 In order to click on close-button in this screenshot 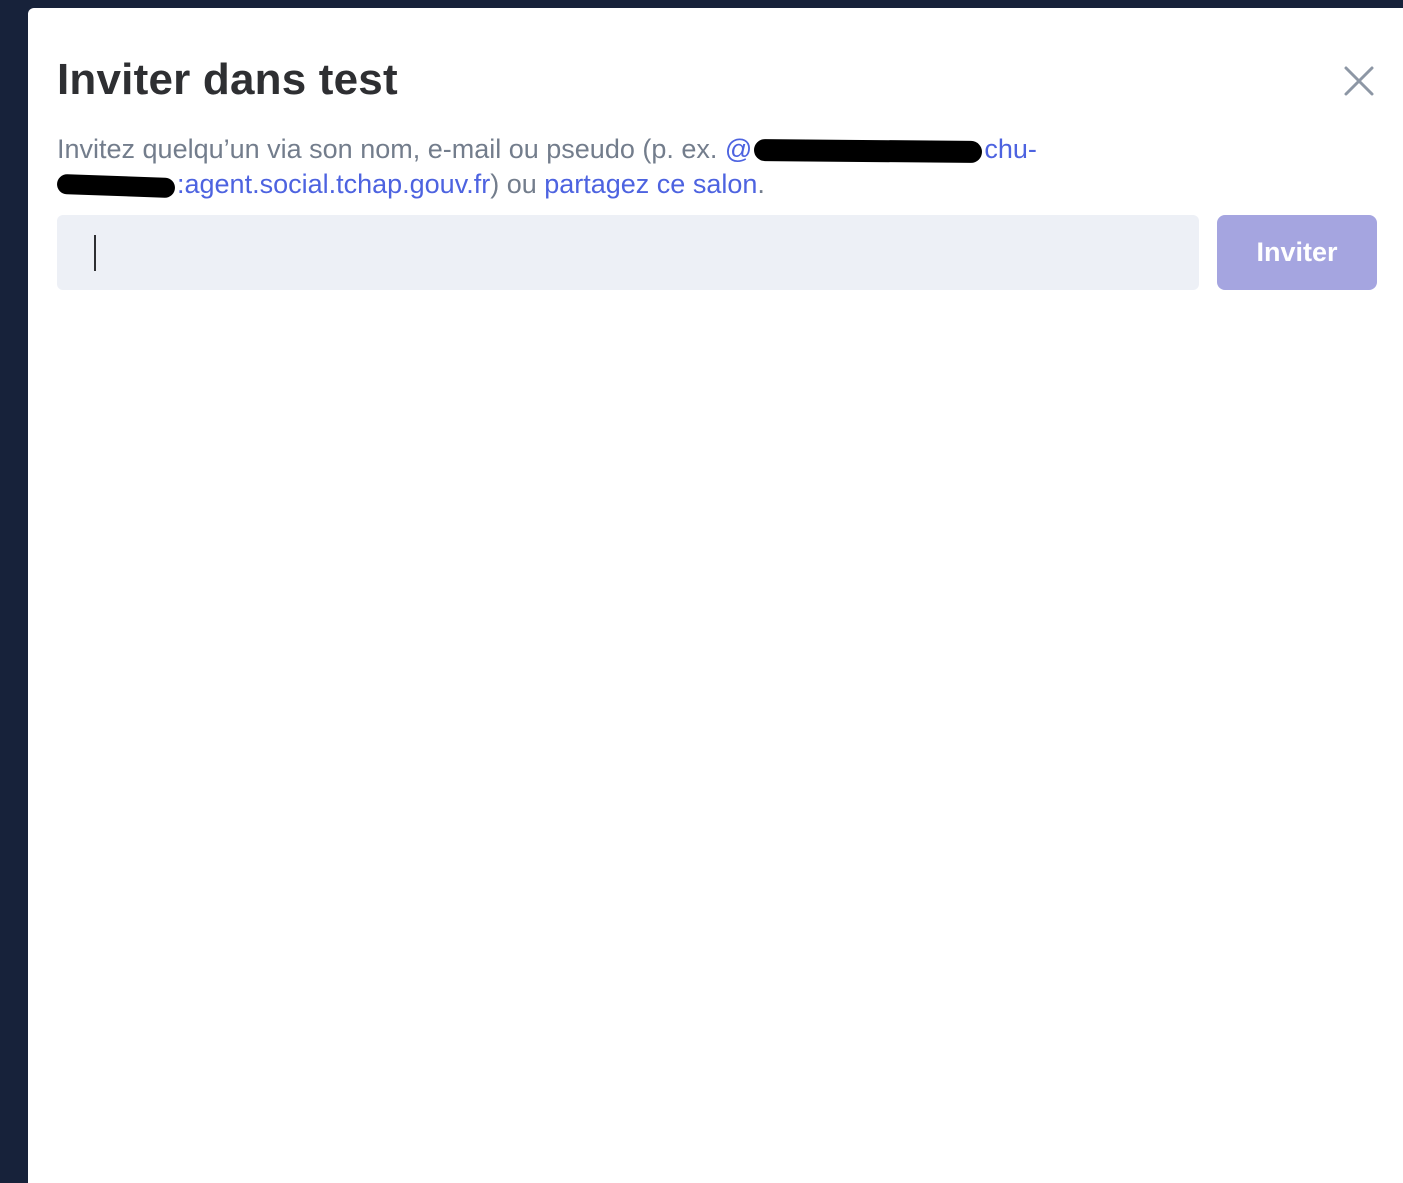, I will do `click(1359, 81)`.